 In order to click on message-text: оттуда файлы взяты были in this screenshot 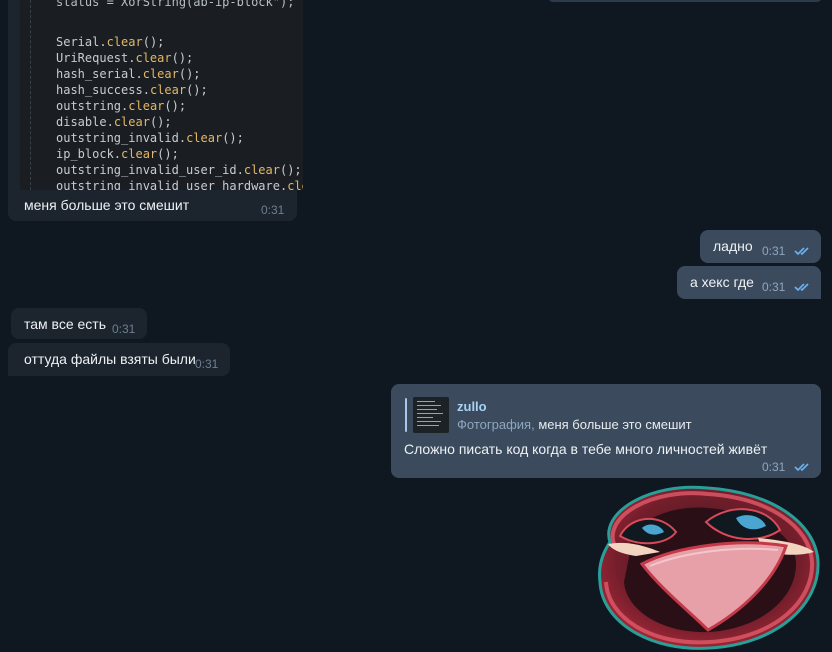, I will do `click(110, 359)`.